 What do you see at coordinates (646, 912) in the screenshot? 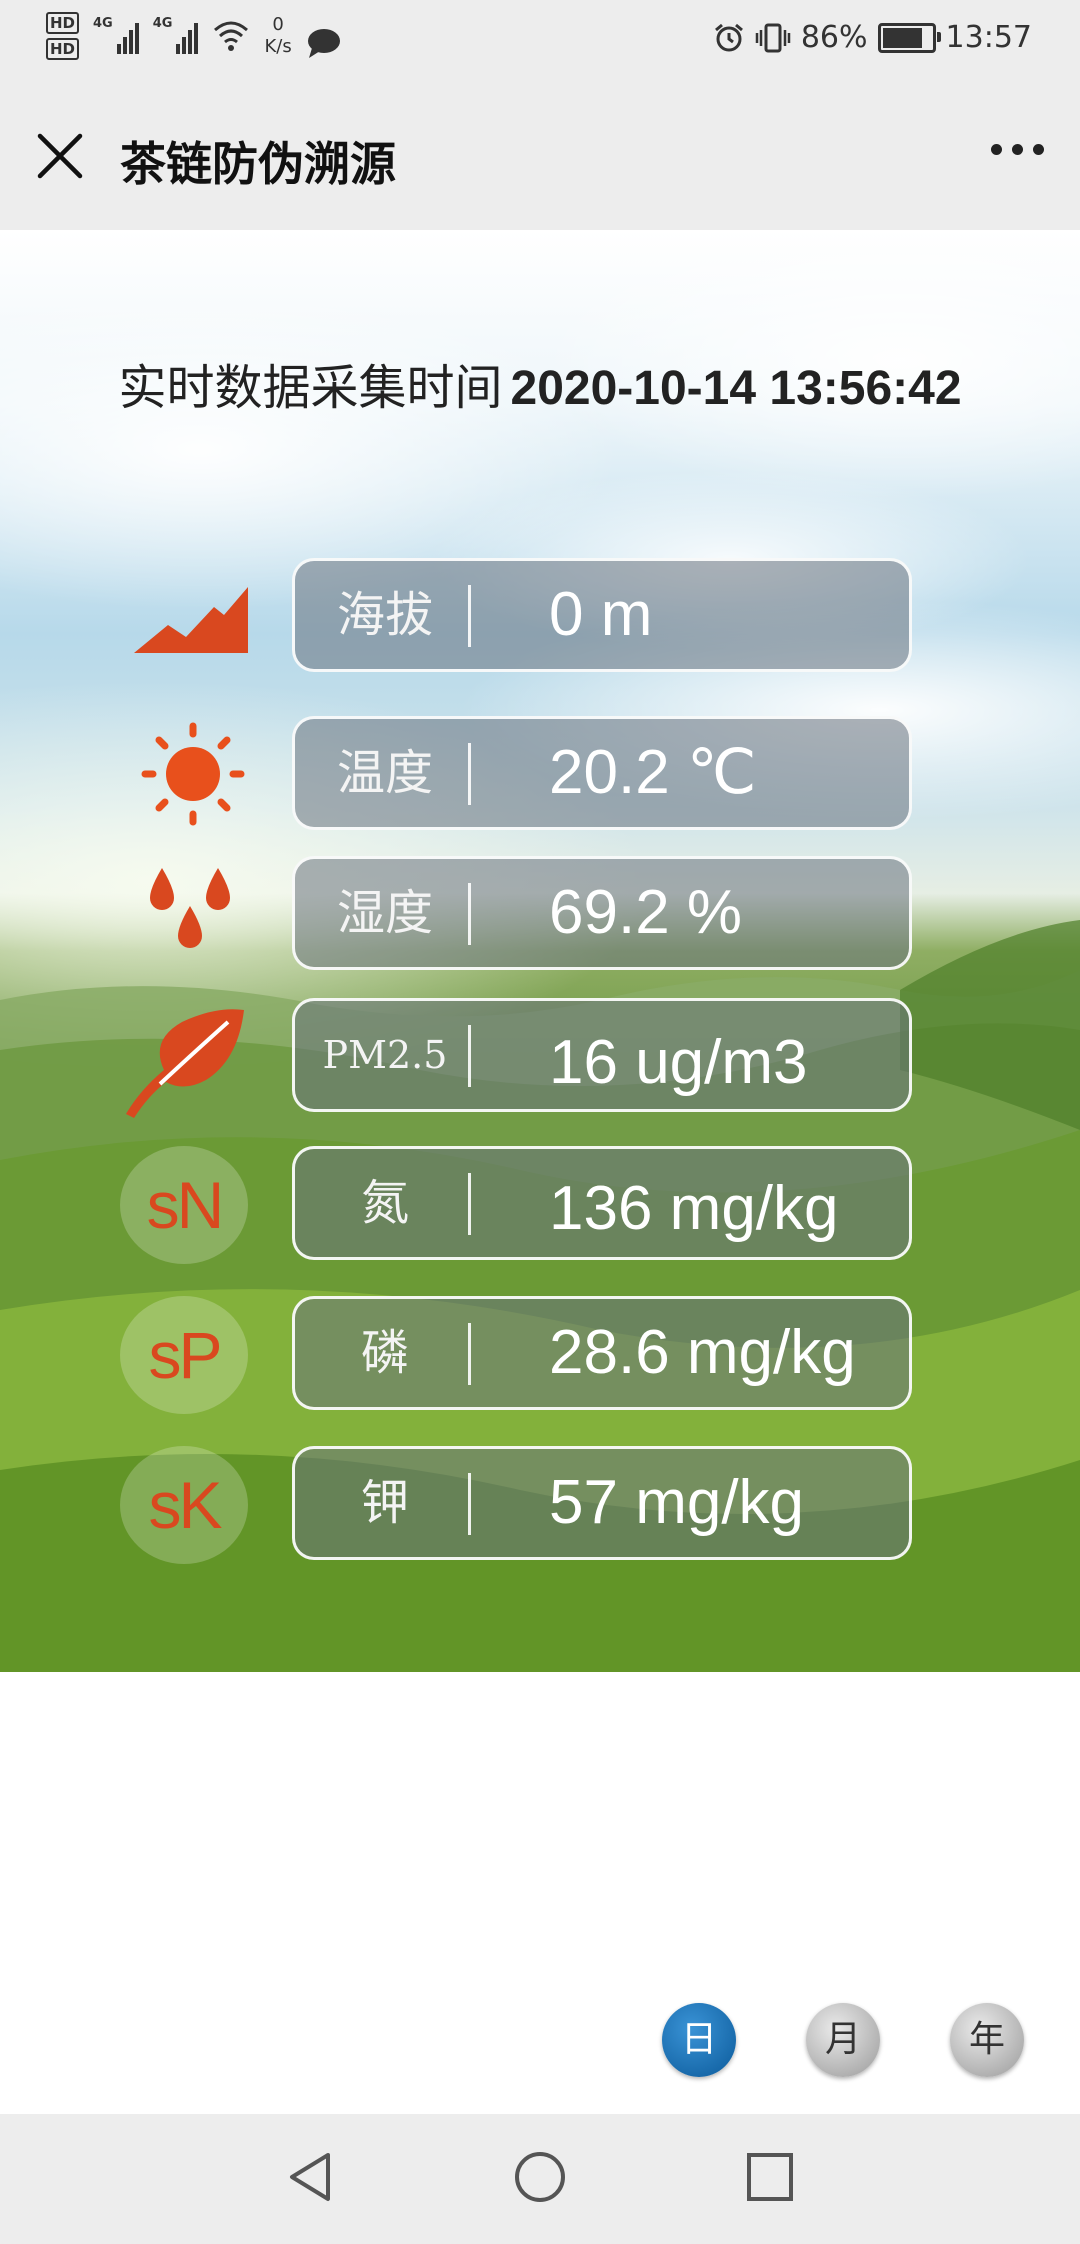
I see `metric-value: 69.2 %` at bounding box center [646, 912].